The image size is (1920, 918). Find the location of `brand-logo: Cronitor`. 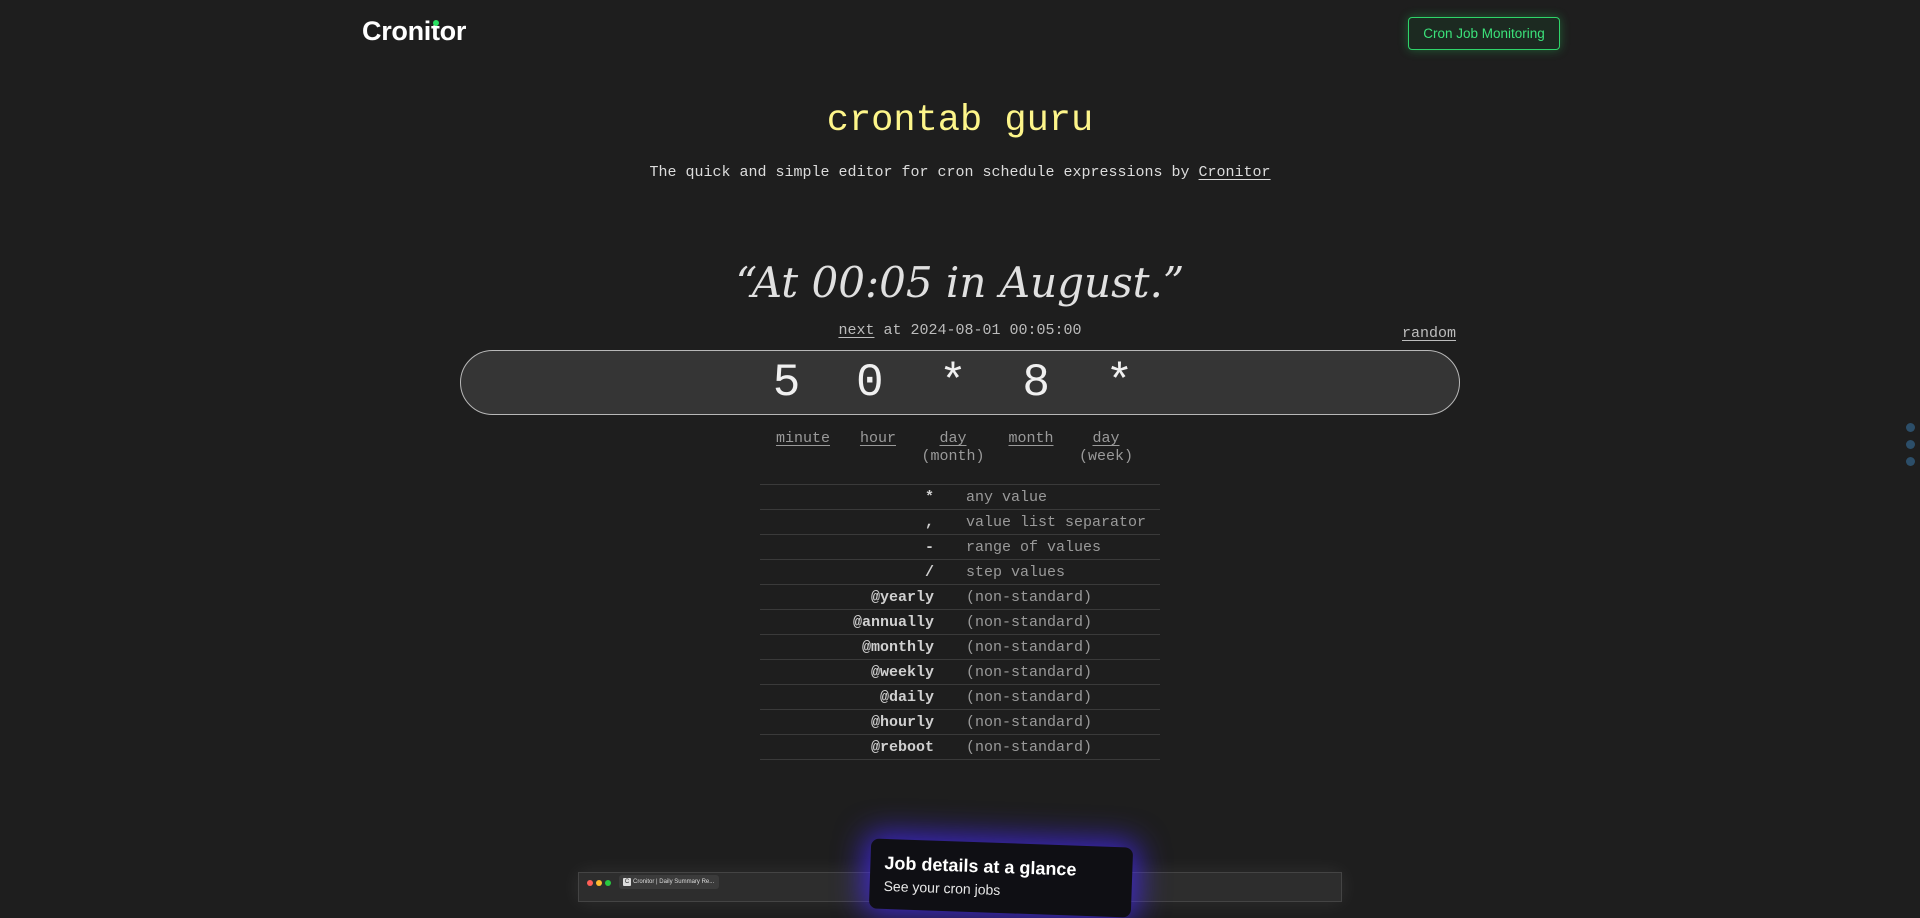

brand-logo: Cronitor is located at coordinates (414, 31).